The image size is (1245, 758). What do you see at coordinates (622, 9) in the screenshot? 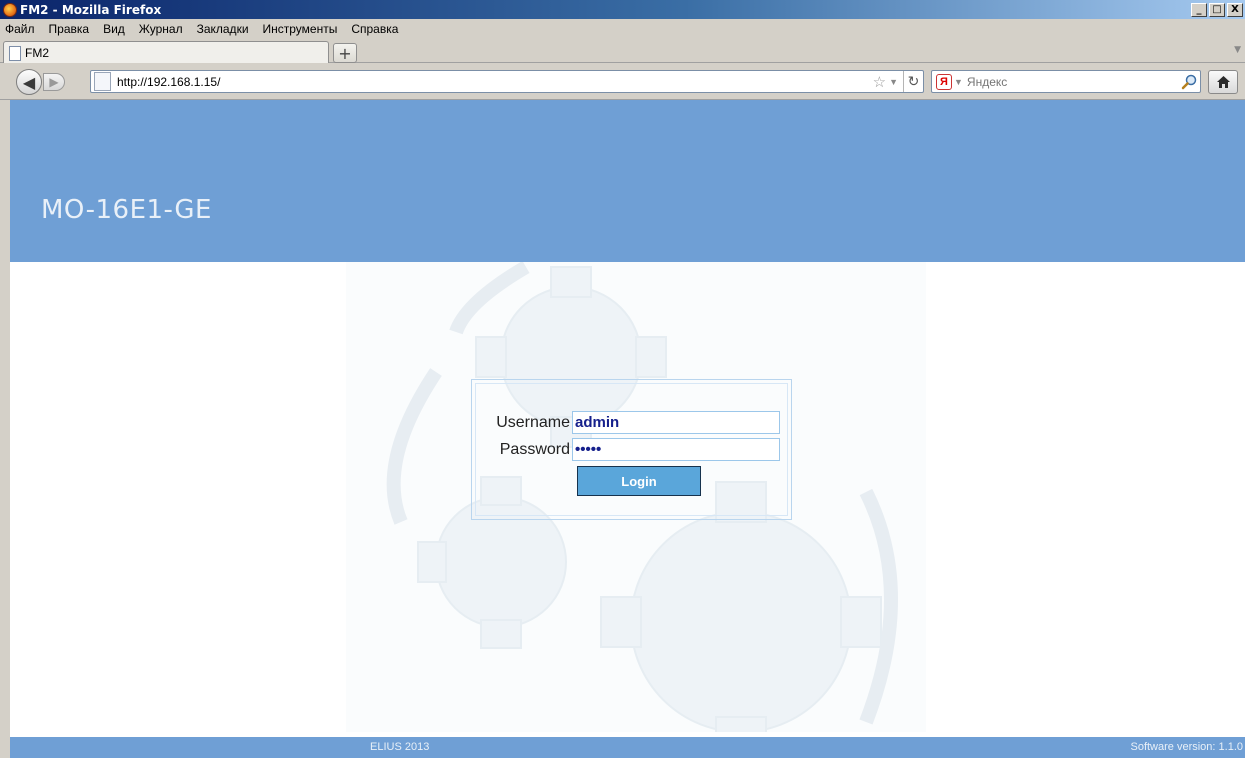
I see `window-titlebar: FM2 - Mozilla Firefox _ □ X` at bounding box center [622, 9].